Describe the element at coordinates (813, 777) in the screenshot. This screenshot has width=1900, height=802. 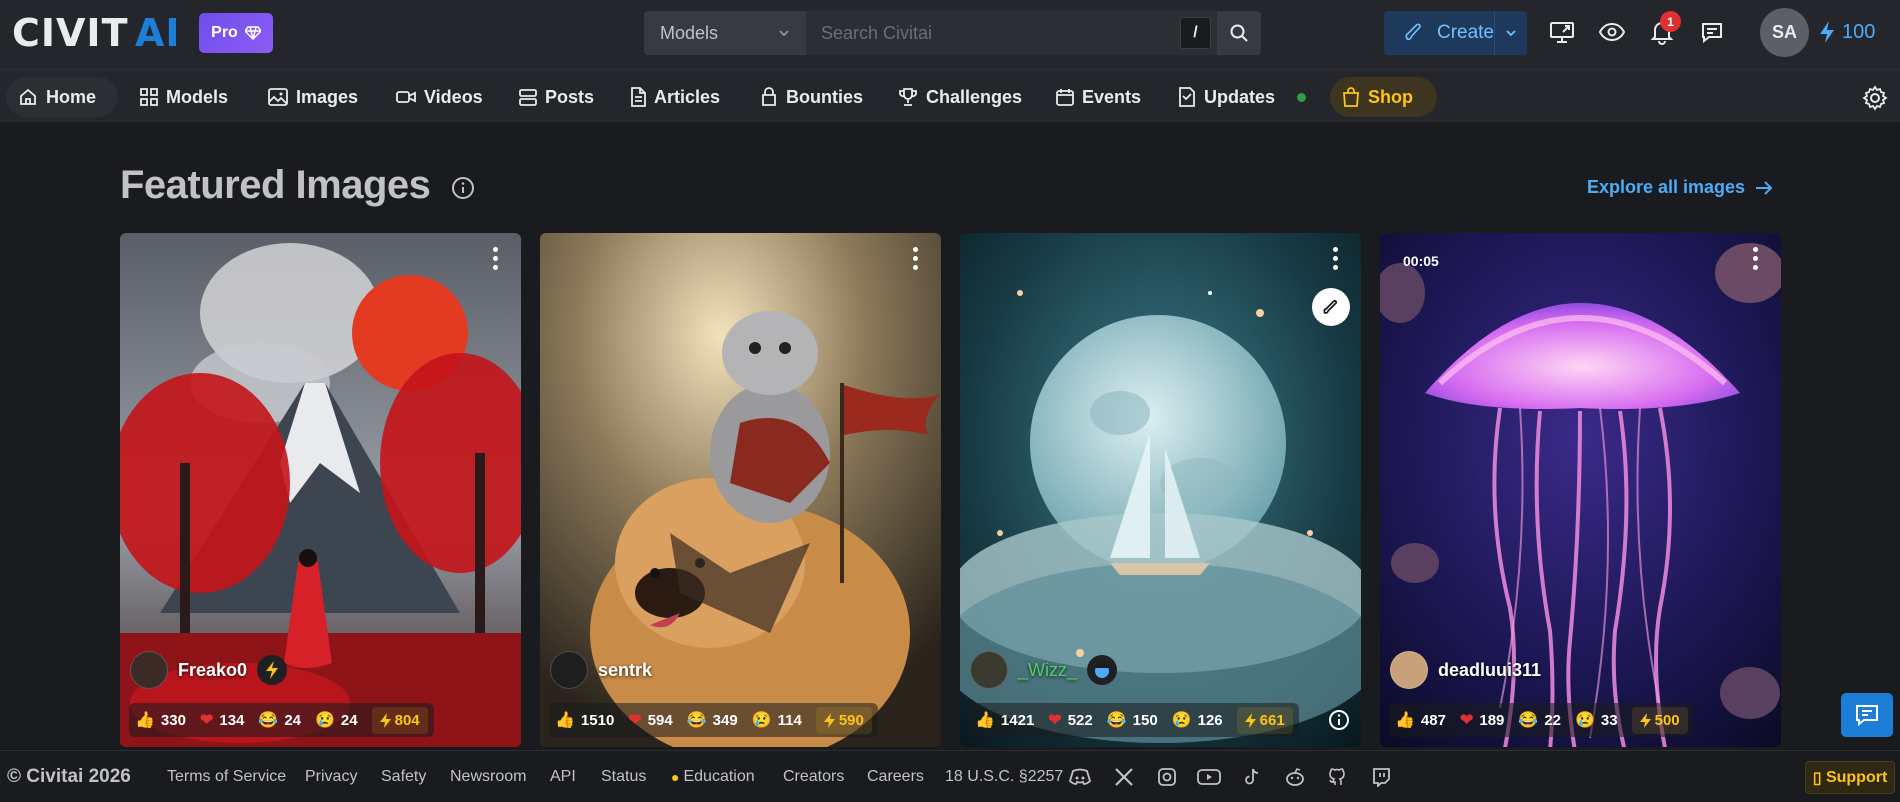
I see `footer-link-creators: Creators` at that location.